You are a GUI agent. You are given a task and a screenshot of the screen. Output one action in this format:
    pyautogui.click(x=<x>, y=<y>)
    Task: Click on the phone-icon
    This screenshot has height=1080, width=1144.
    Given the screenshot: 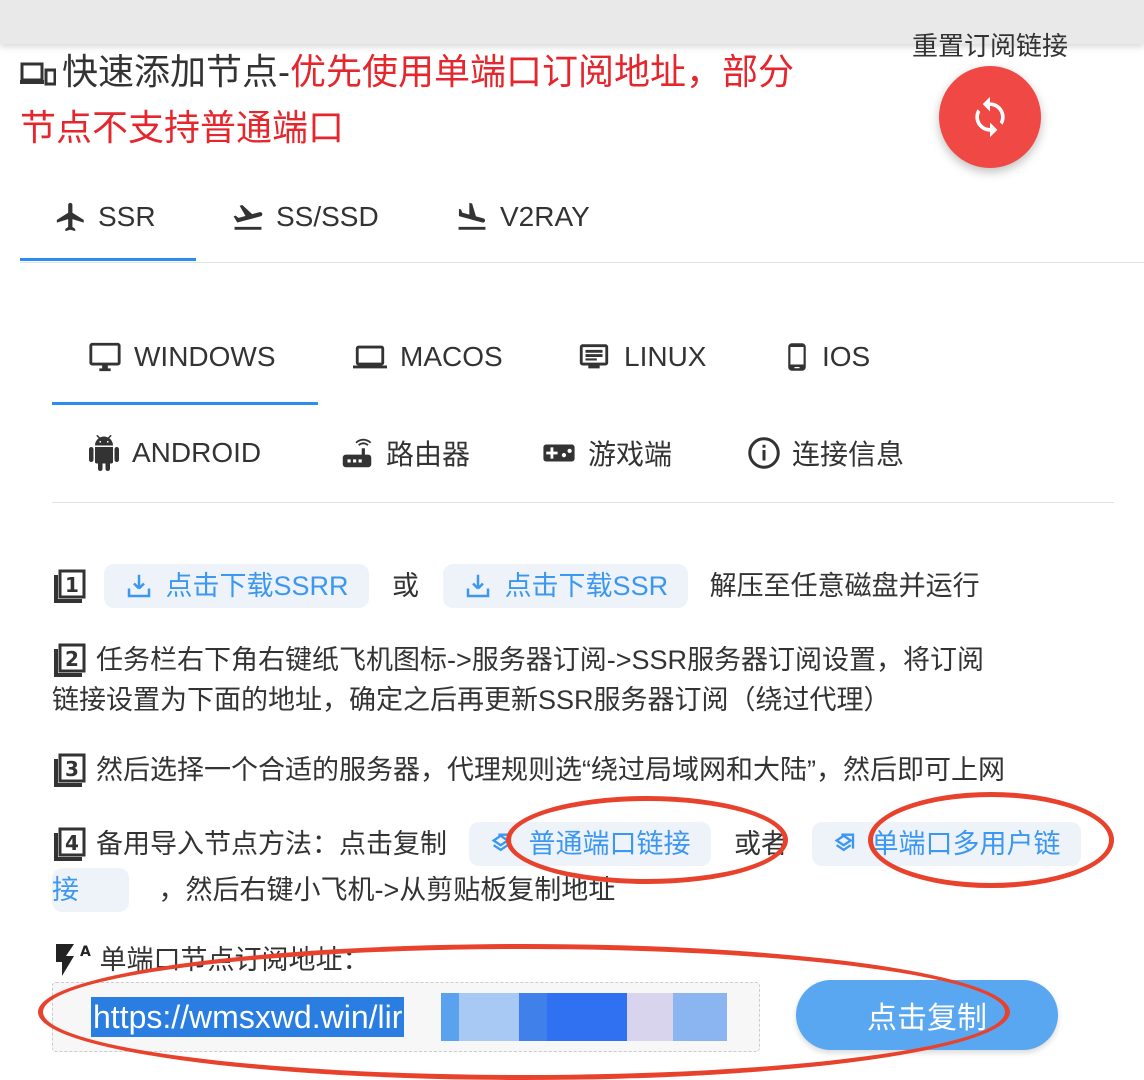 What is the action you would take?
    pyautogui.click(x=797, y=357)
    